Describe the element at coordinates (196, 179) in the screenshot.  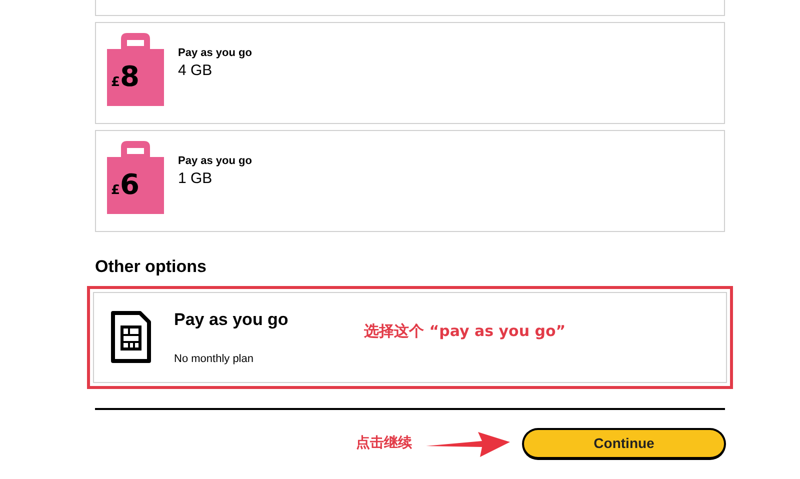
I see `plan-data: 1 GB` at that location.